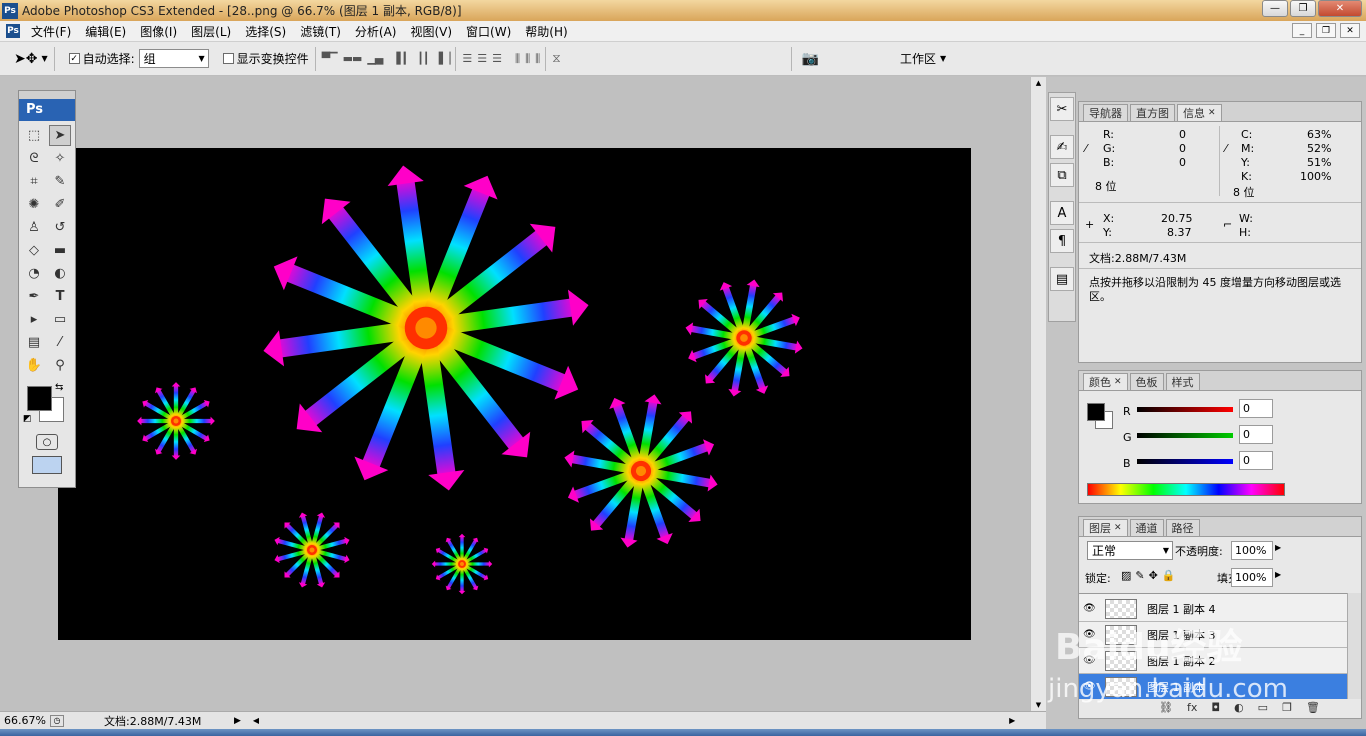 The width and height of the screenshot is (1366, 736). I want to click on align-left-icon: ▌▎, so click(404, 58).